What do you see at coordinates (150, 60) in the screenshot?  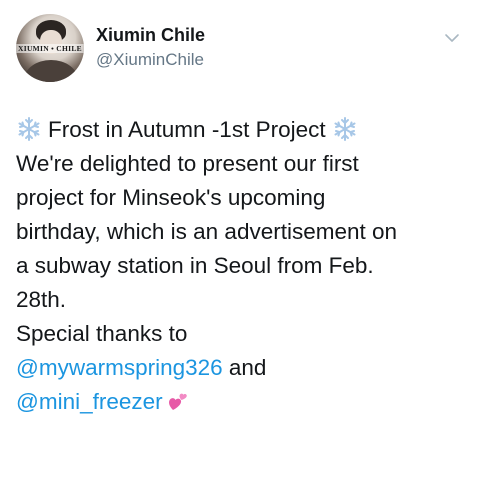 I see `user-handle: @XiuminChile` at bounding box center [150, 60].